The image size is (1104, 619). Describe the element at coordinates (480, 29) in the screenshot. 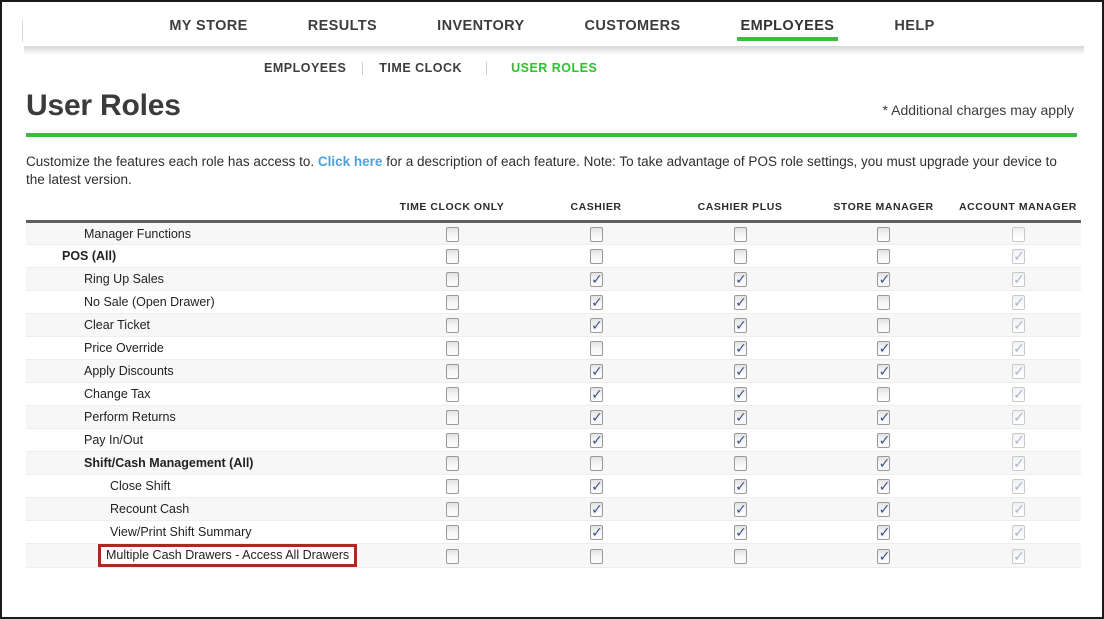

I see `topnav-item-inventory: INVENTORY` at that location.